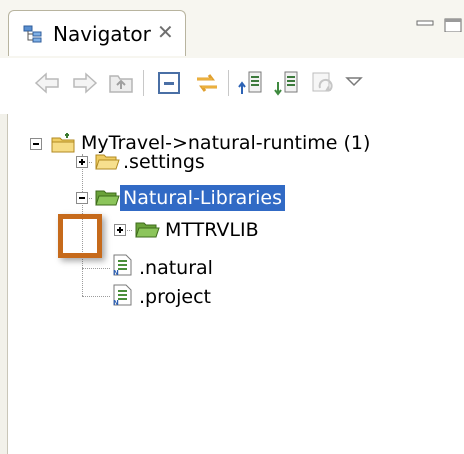 The image size is (464, 454). What do you see at coordinates (202, 198) in the screenshot?
I see `tree-item-label: Natural-Libraries` at bounding box center [202, 198].